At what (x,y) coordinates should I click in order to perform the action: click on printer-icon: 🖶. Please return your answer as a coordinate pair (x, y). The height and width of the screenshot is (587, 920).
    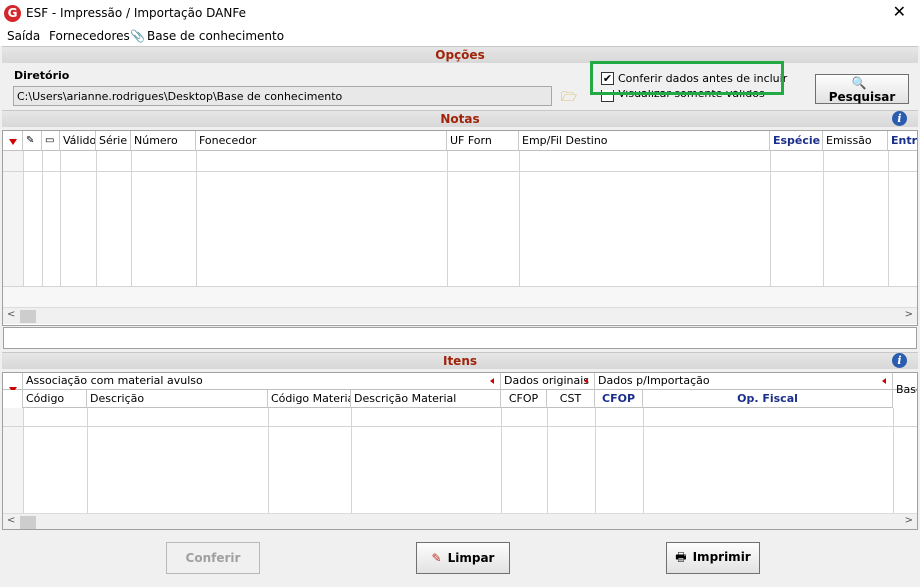
    Looking at the image, I should click on (681, 556).